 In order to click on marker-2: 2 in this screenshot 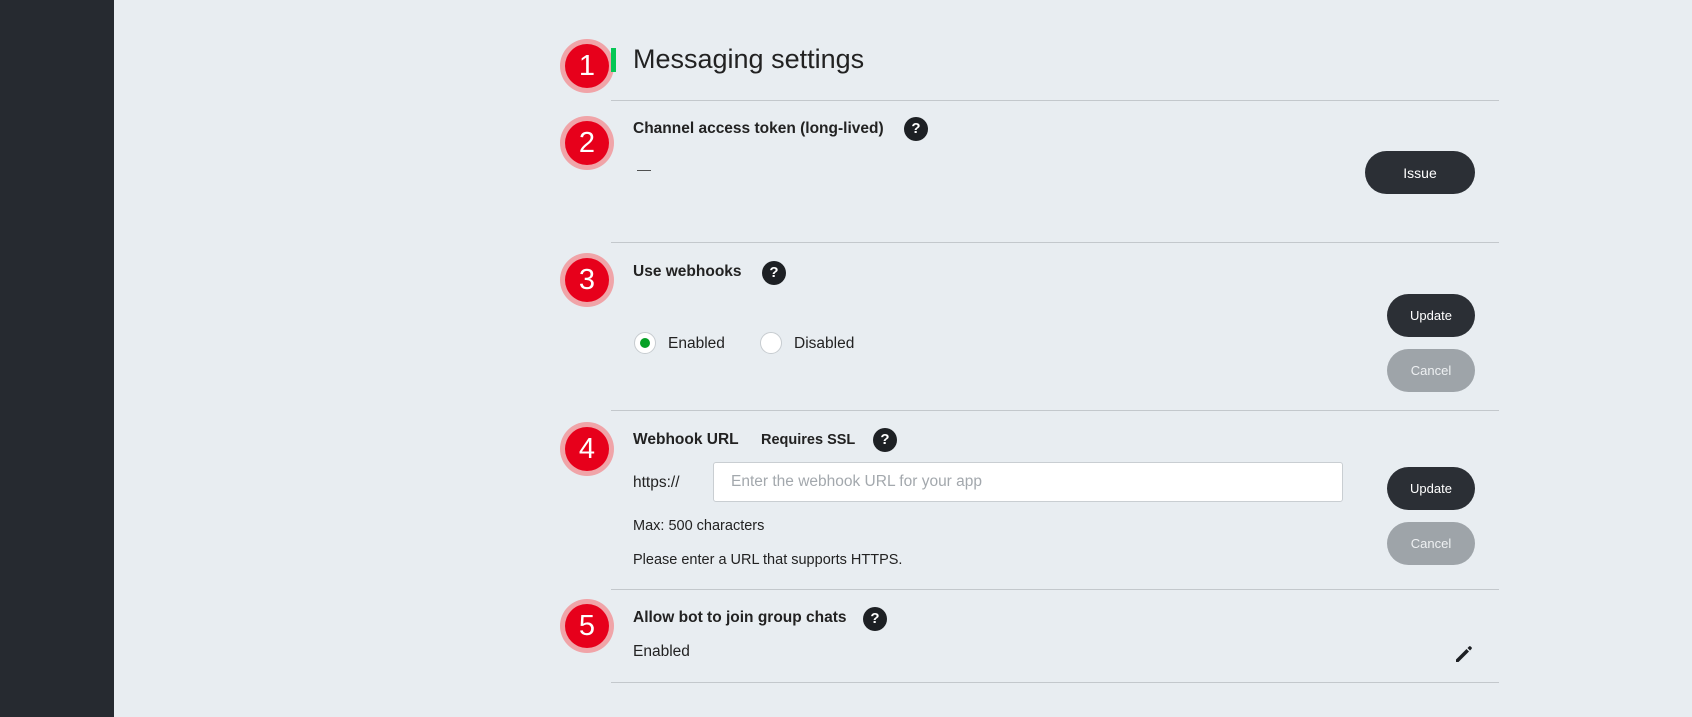, I will do `click(587, 143)`.